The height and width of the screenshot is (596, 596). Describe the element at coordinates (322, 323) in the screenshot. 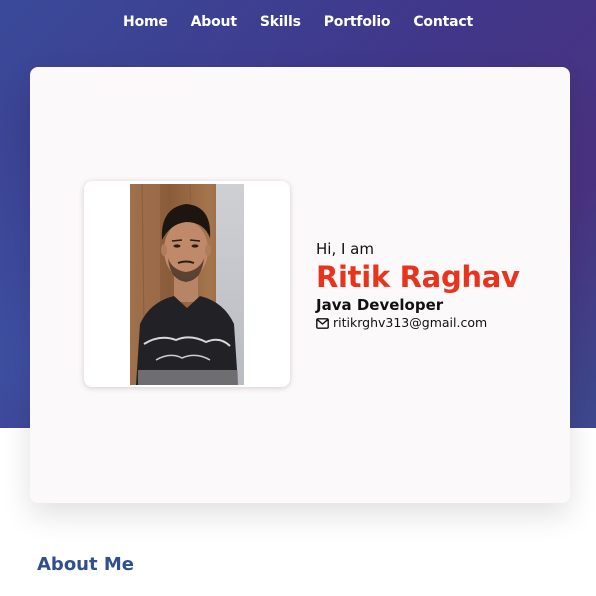

I see `envelope-icon` at that location.